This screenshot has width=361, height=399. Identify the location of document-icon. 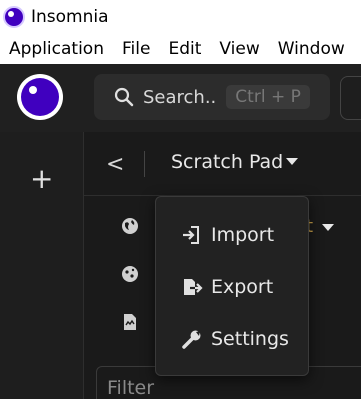
(130, 322).